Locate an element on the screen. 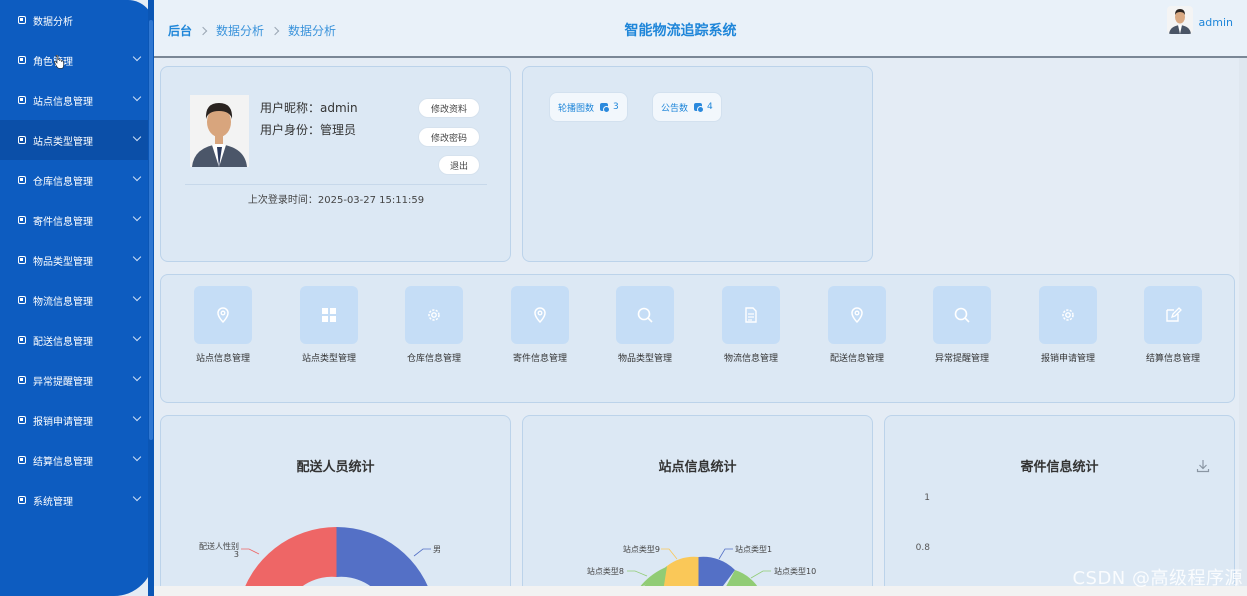 The image size is (1247, 596). sidebar-scroll-thumb is located at coordinates (151, 230).